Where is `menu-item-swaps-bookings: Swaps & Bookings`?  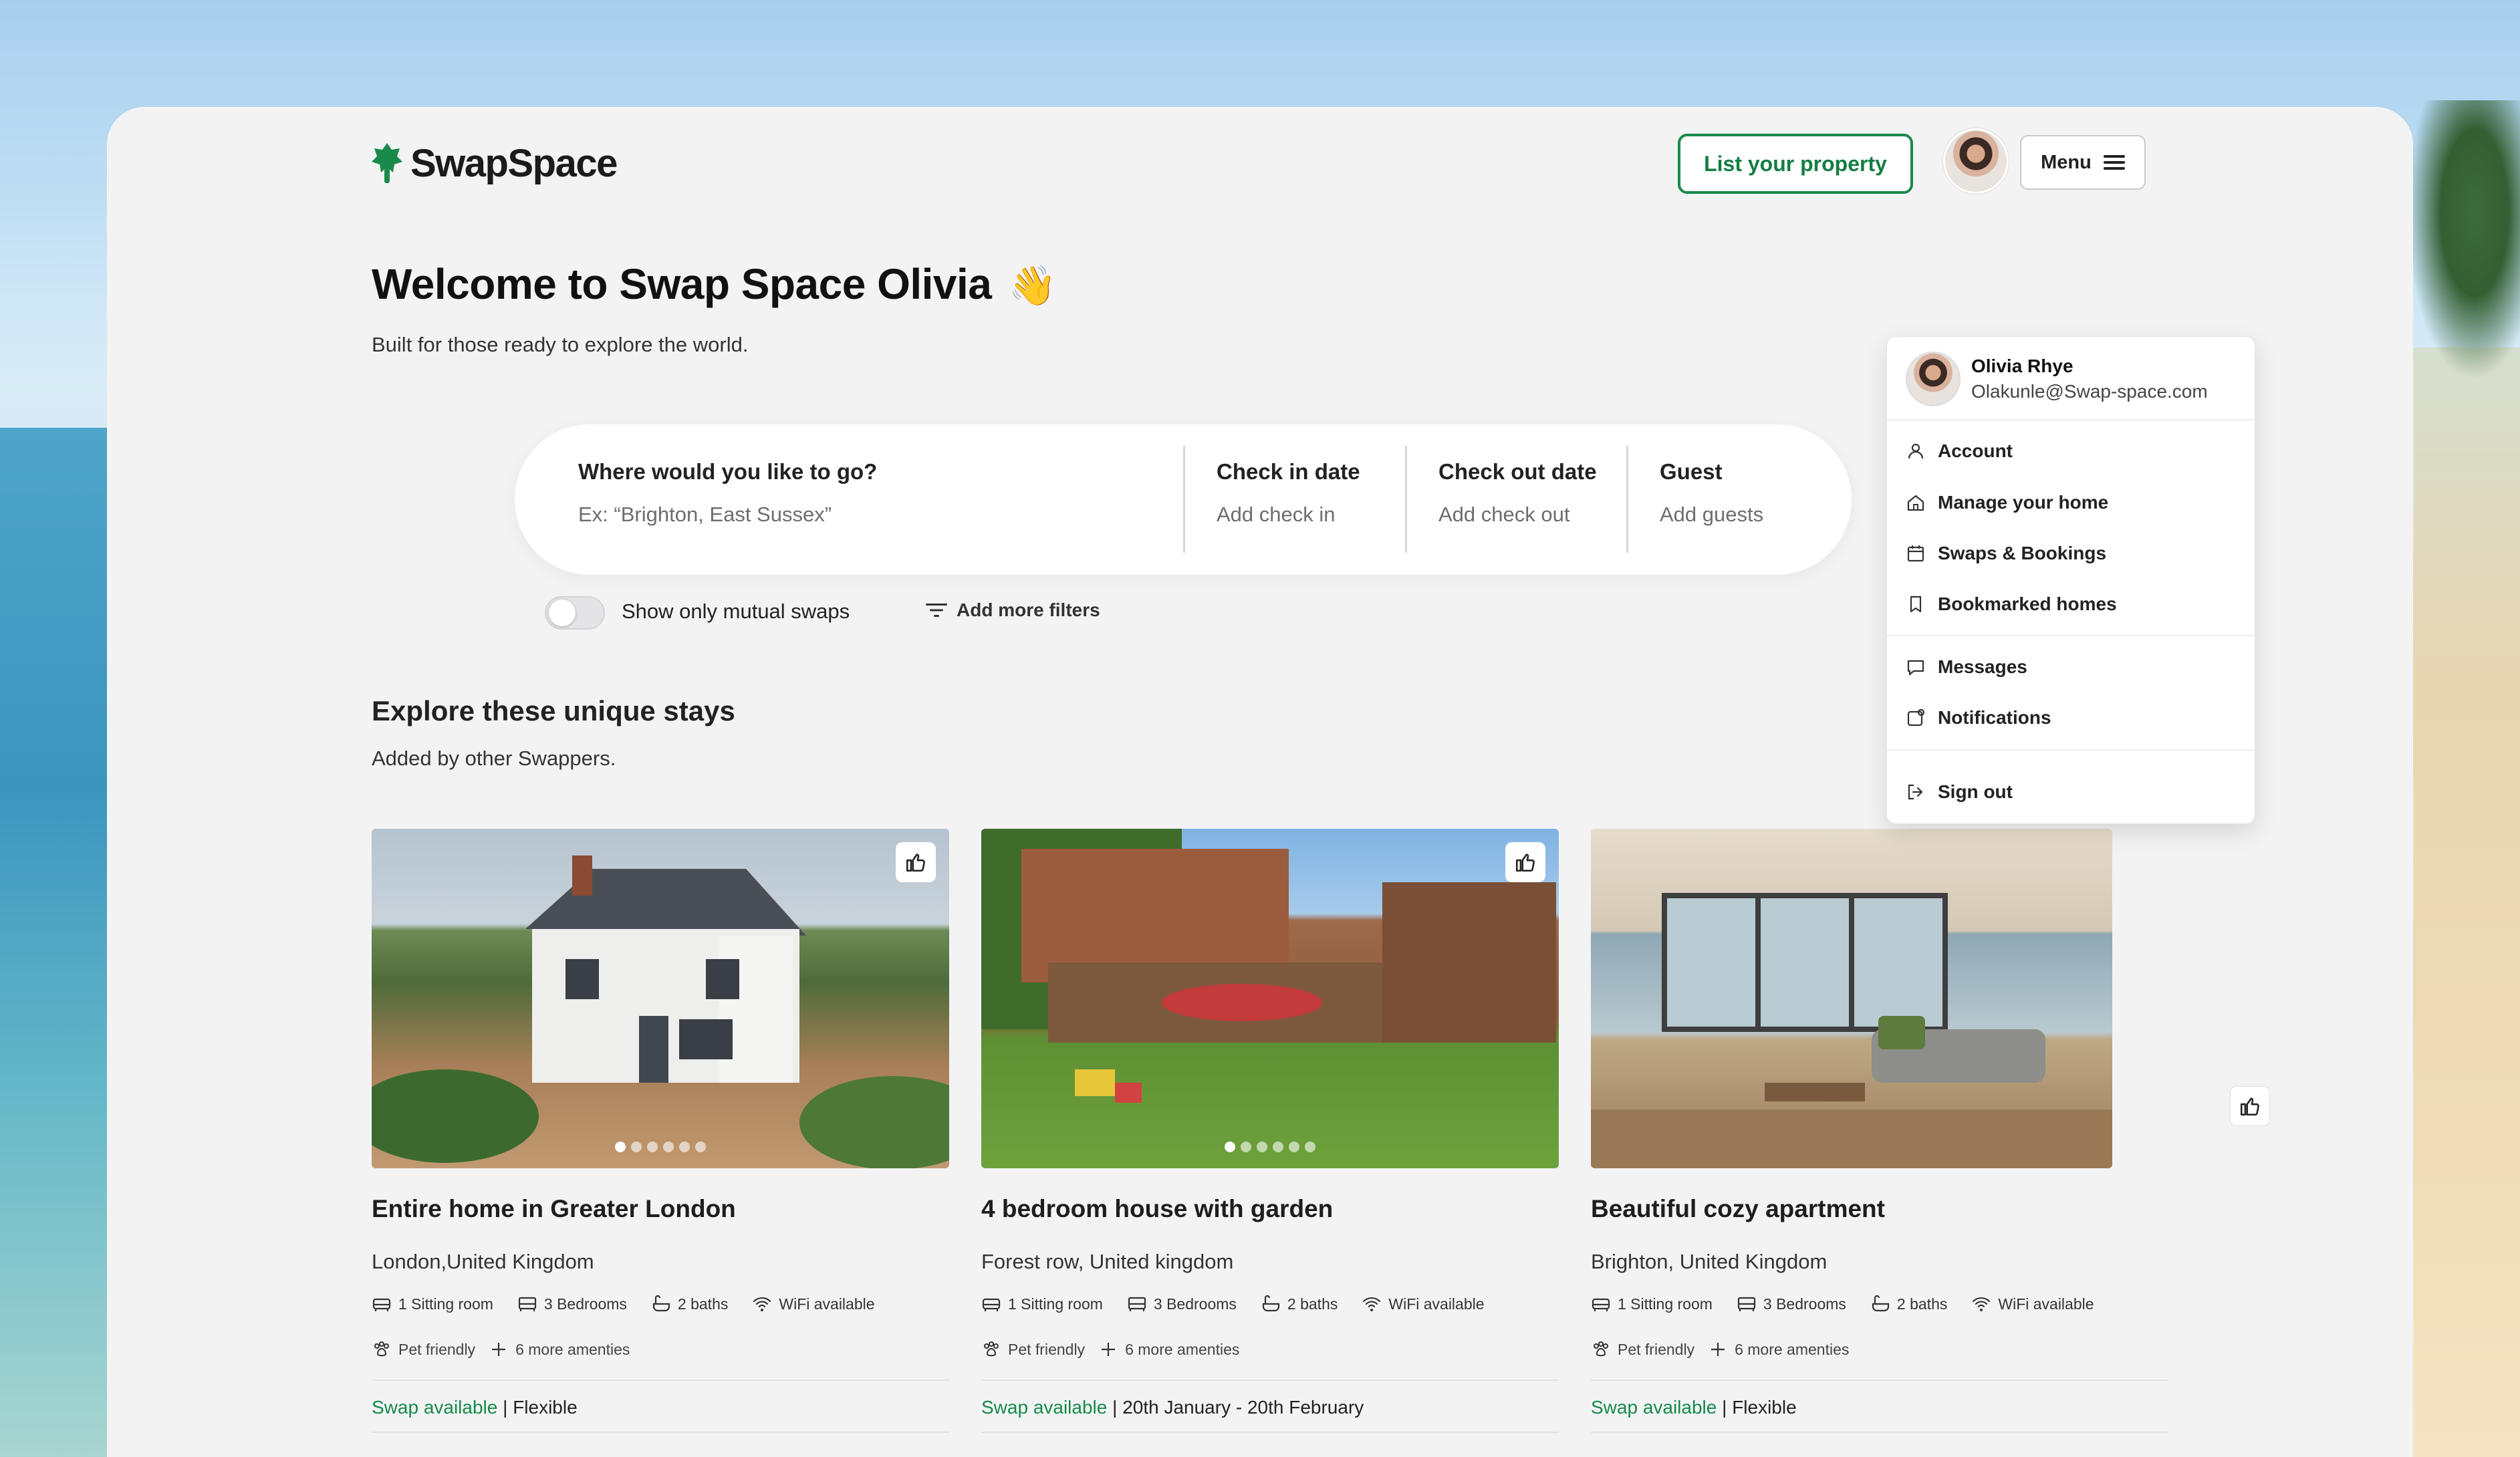
menu-item-swaps-bookings: Swaps & Bookings is located at coordinates (2006, 553).